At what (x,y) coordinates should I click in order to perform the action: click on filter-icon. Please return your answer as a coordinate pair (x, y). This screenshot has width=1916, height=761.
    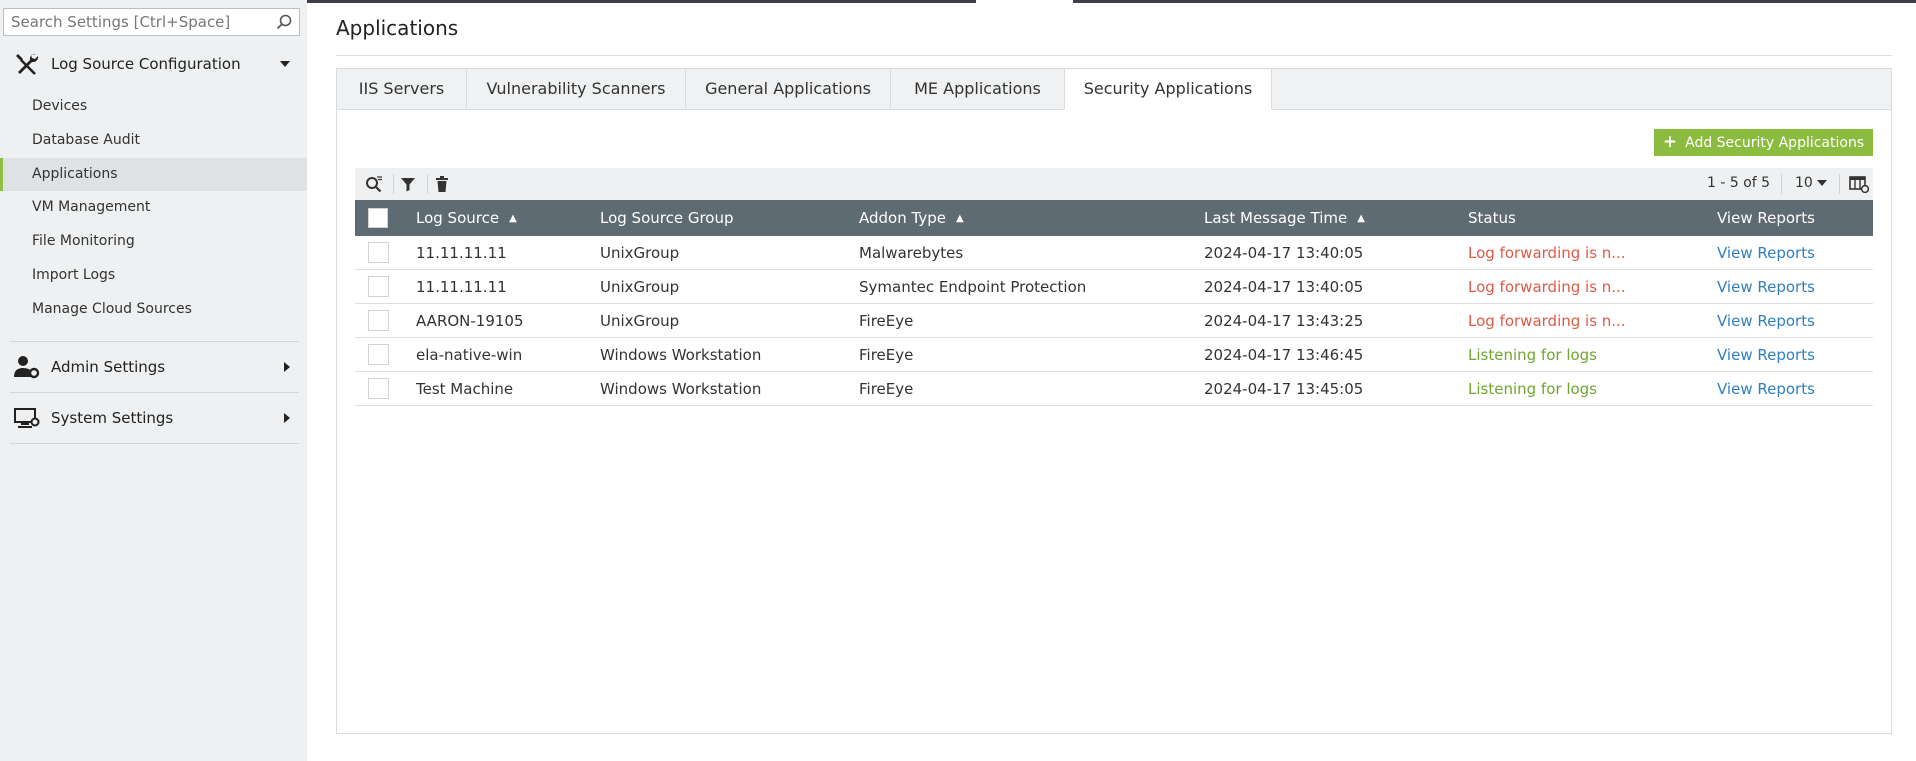
    Looking at the image, I should click on (408, 184).